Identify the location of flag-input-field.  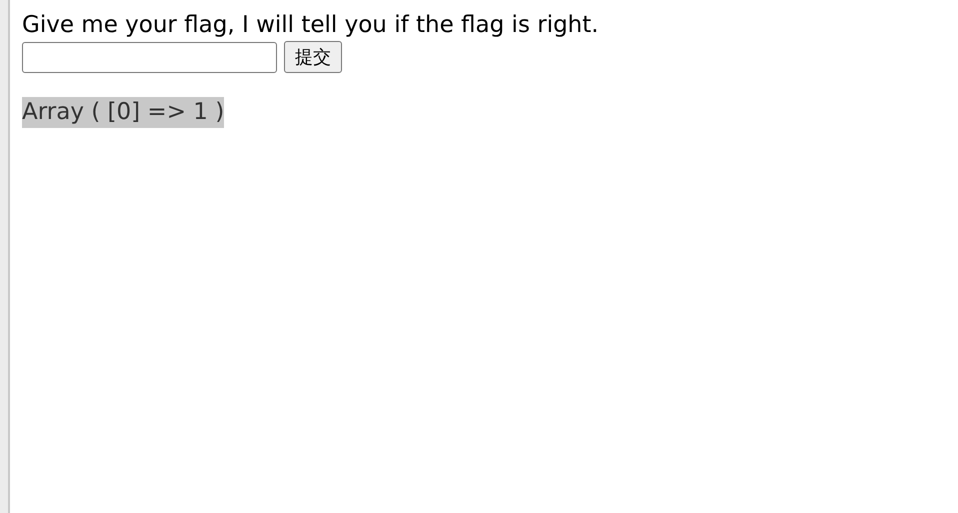
(149, 57).